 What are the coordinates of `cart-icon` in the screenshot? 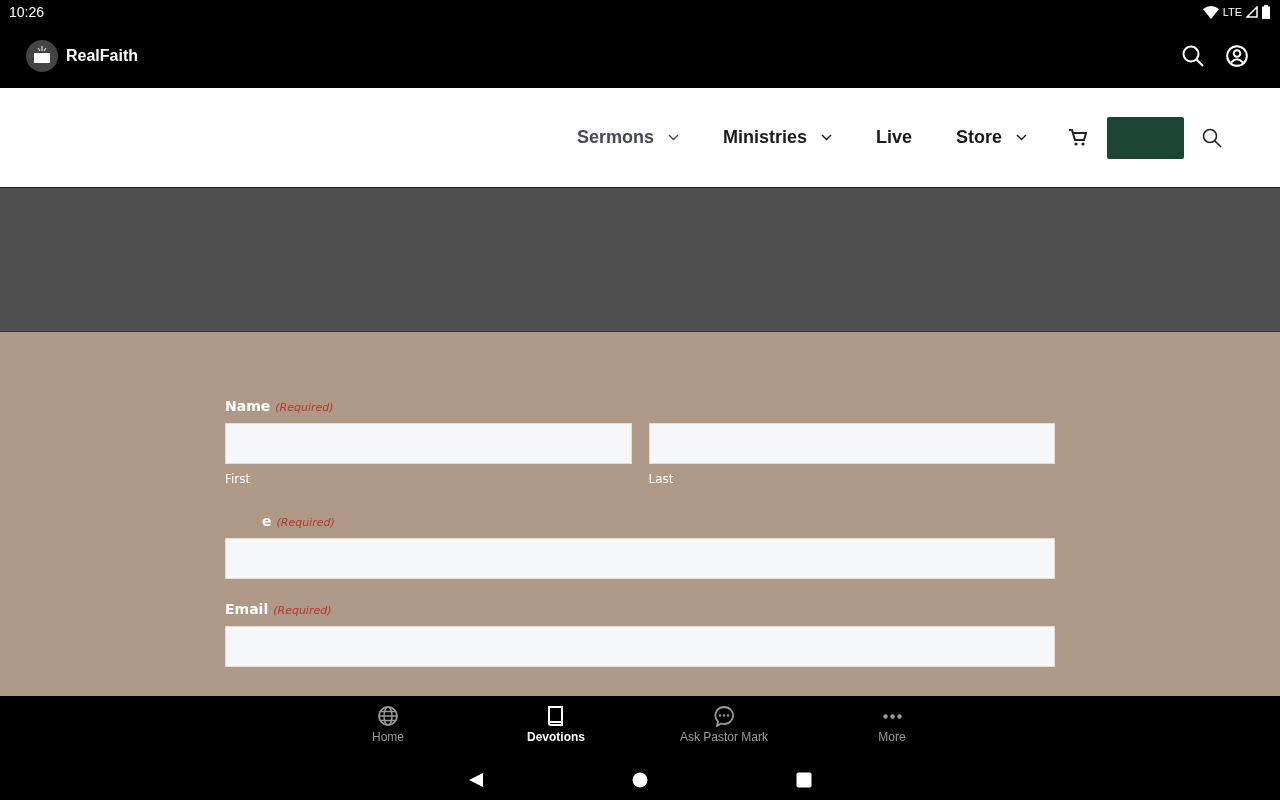 It's located at (1078, 137).